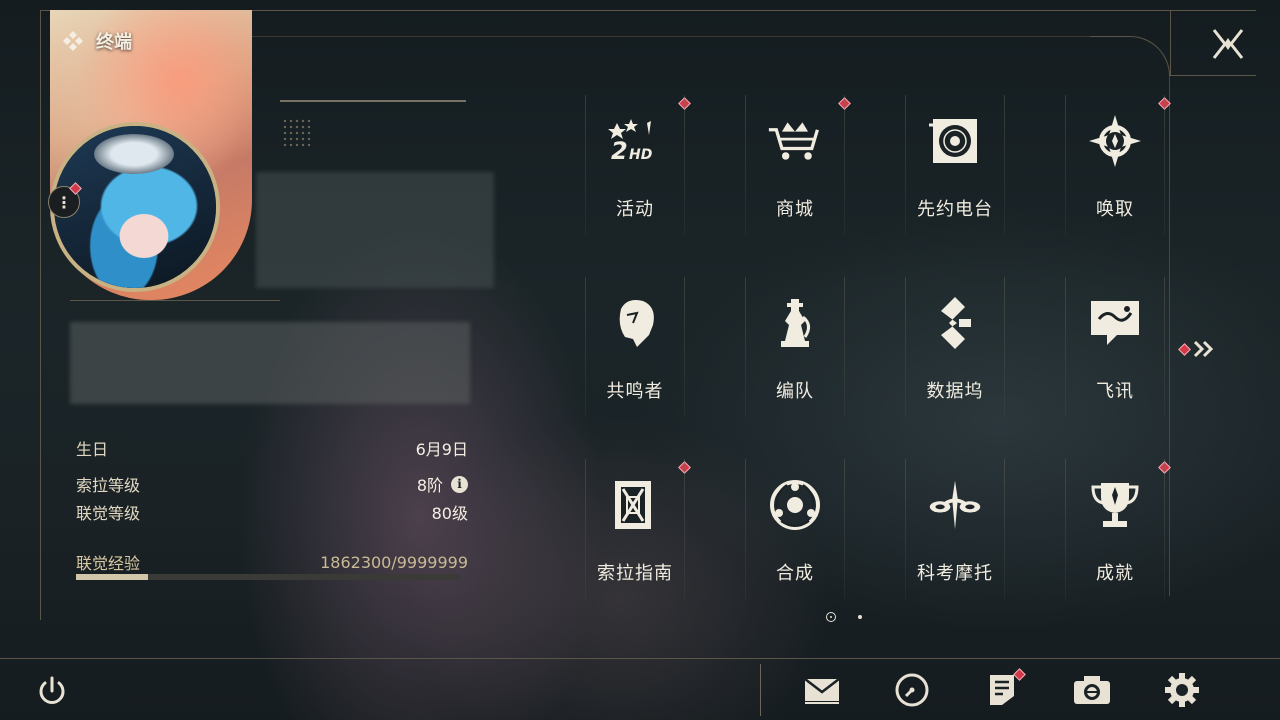 The height and width of the screenshot is (720, 1280). I want to click on menu-item-resonator-profile: 共鸣者, so click(635, 347).